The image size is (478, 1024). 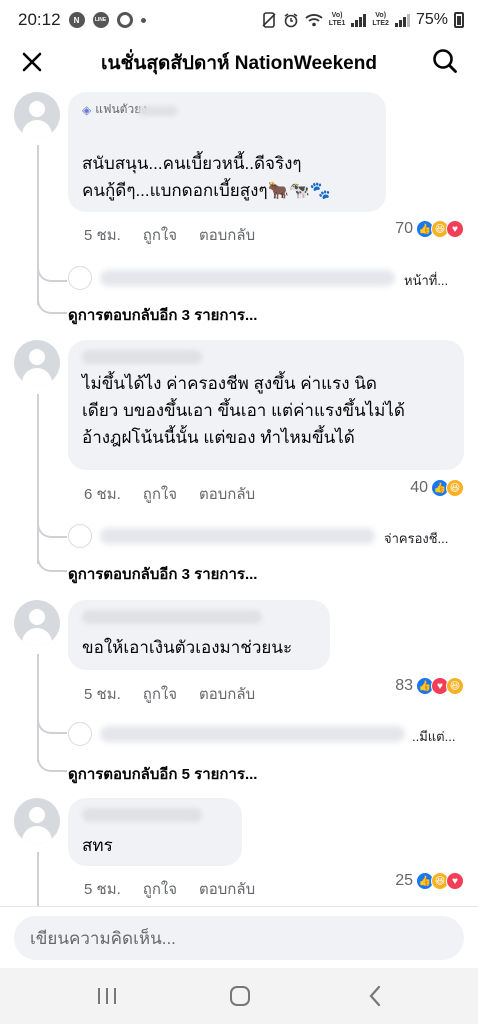 What do you see at coordinates (429, 229) in the screenshot?
I see `reactions-summary: 70 👍 😆 ♥` at bounding box center [429, 229].